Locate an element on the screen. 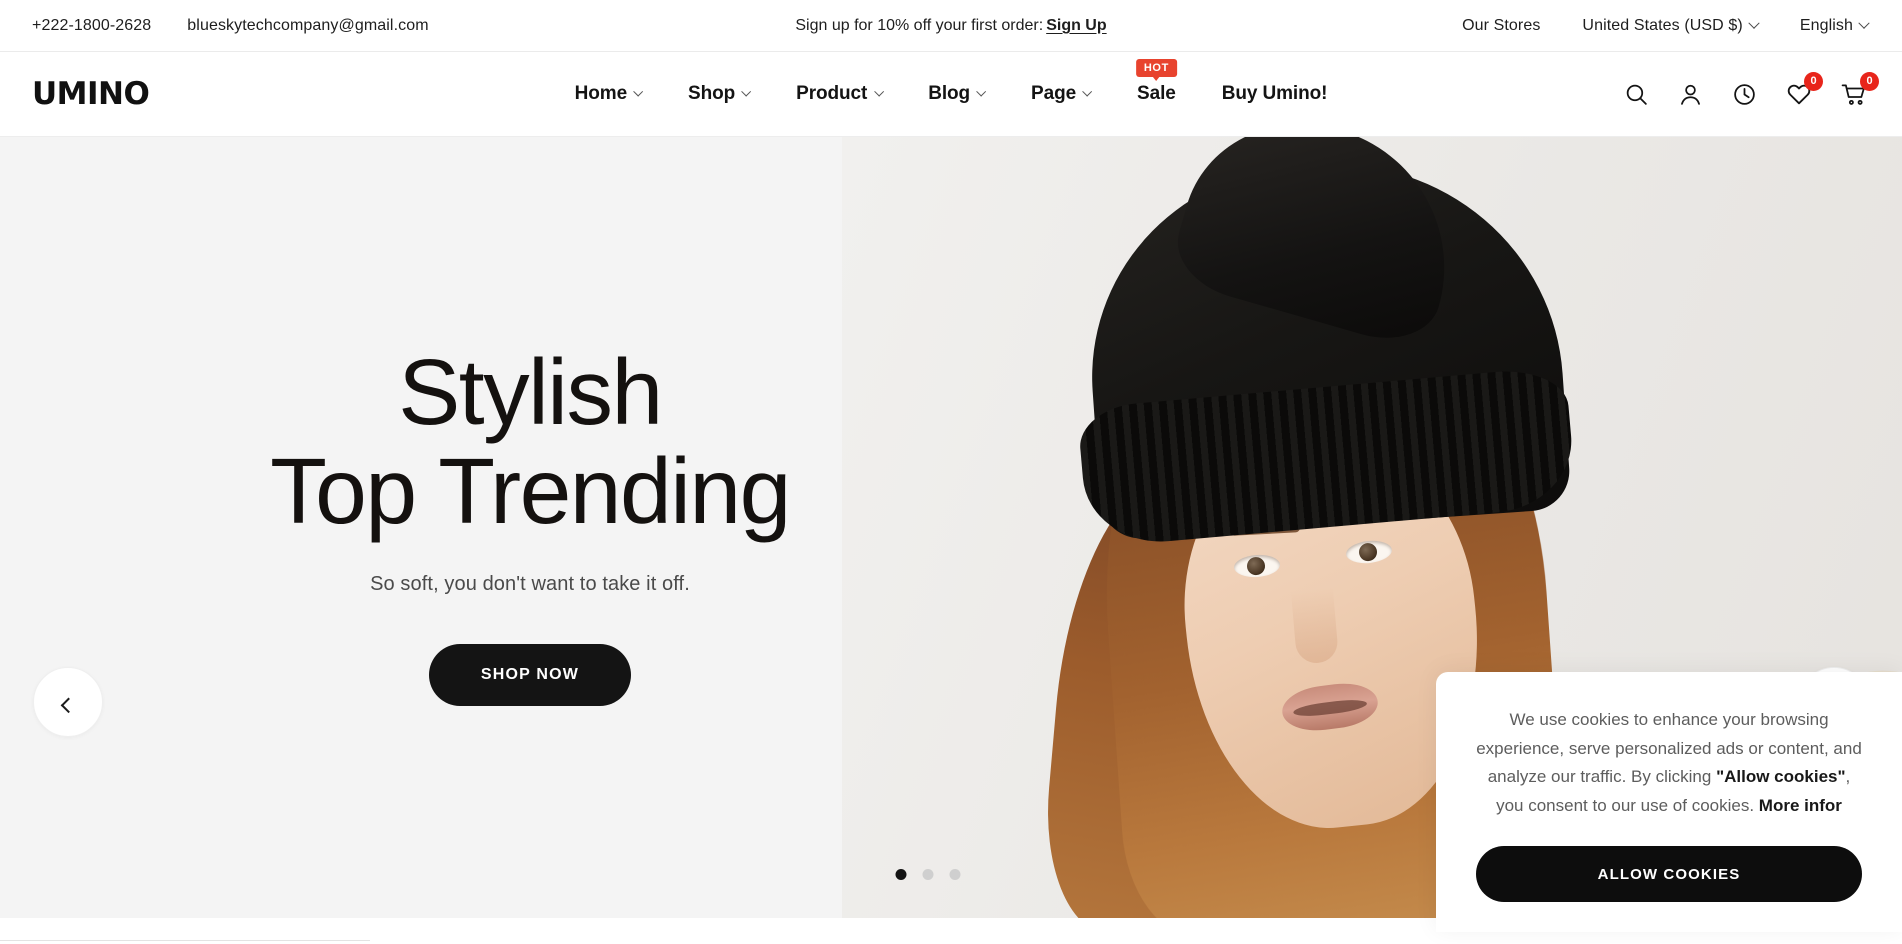 The height and width of the screenshot is (944, 1902). language-selector: English is located at coordinates (1834, 25).